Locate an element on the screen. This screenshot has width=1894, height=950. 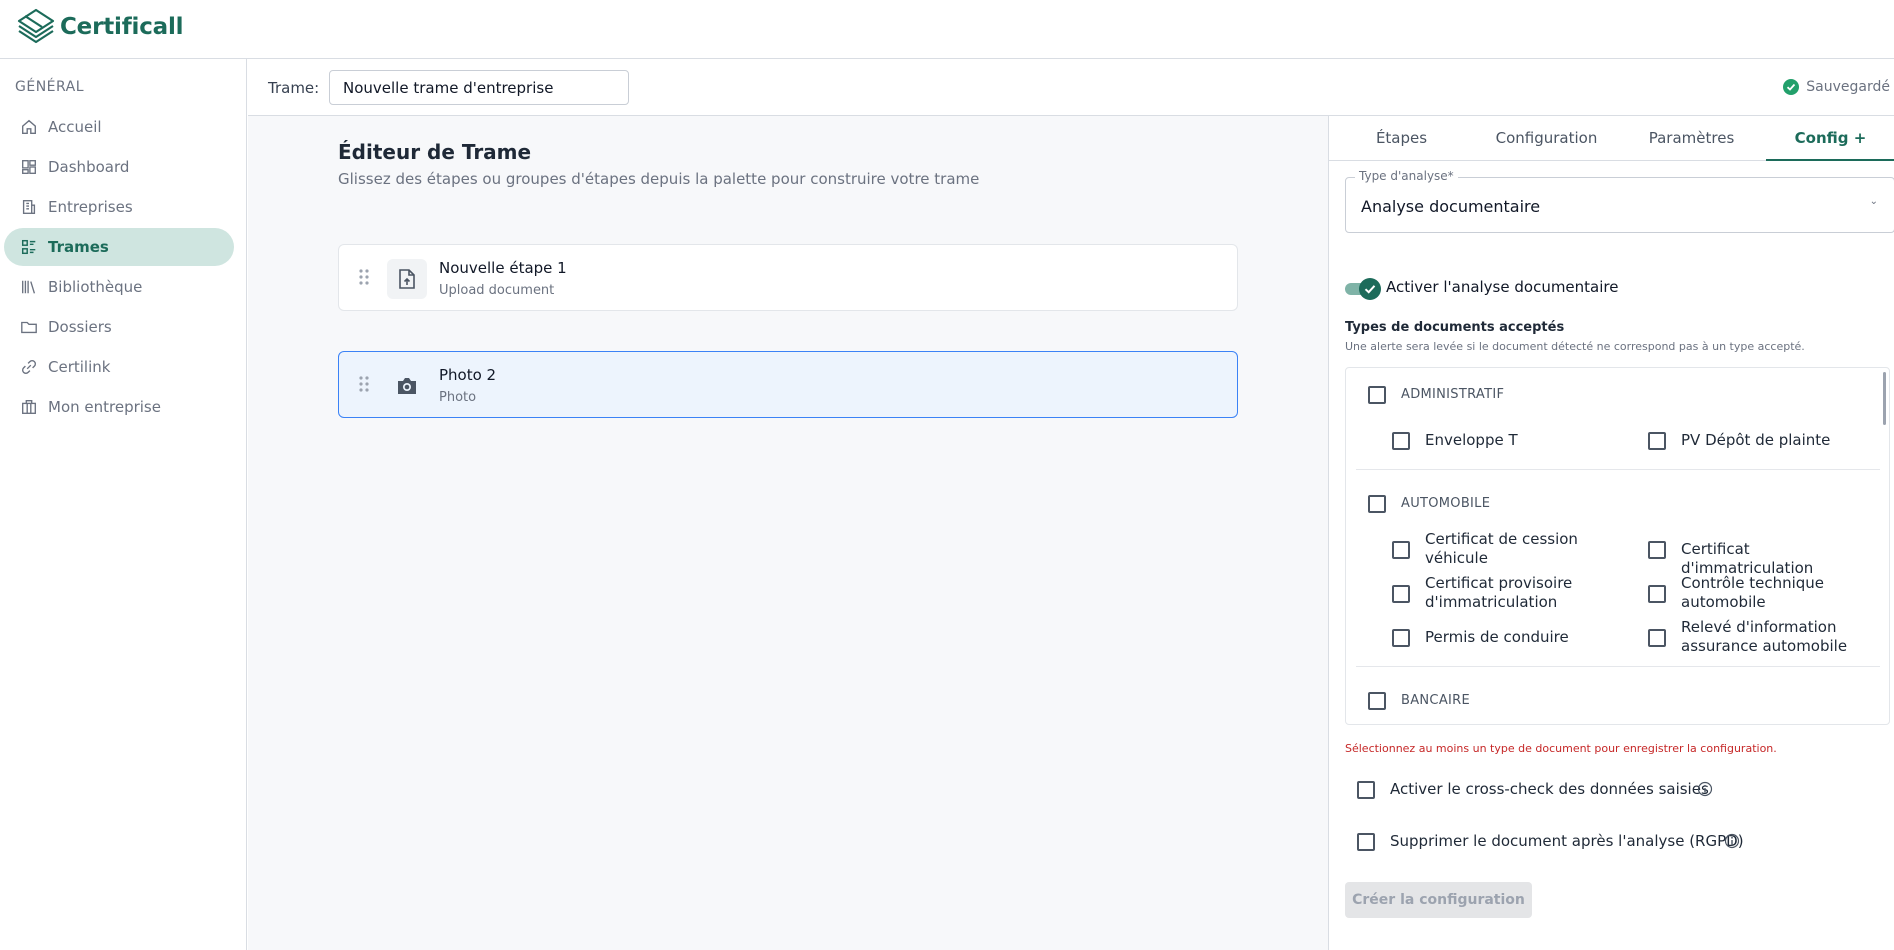
sidebar-item-bibliotheque: Bibliothèque is located at coordinates (119, 287).